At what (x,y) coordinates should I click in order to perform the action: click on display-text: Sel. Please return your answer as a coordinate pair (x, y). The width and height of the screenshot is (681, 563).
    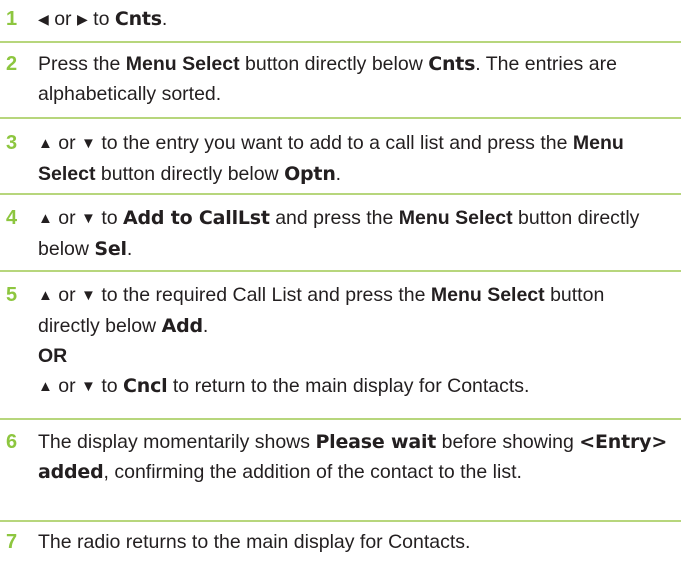
    Looking at the image, I should click on (110, 249).